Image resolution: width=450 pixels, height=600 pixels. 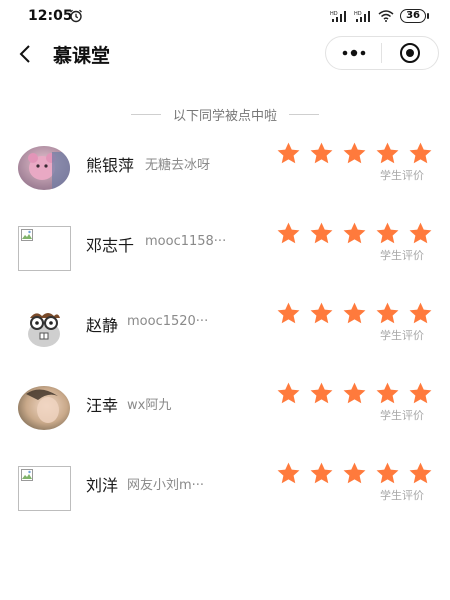 I want to click on student-nickname: 无糖去冰呀, so click(x=178, y=165).